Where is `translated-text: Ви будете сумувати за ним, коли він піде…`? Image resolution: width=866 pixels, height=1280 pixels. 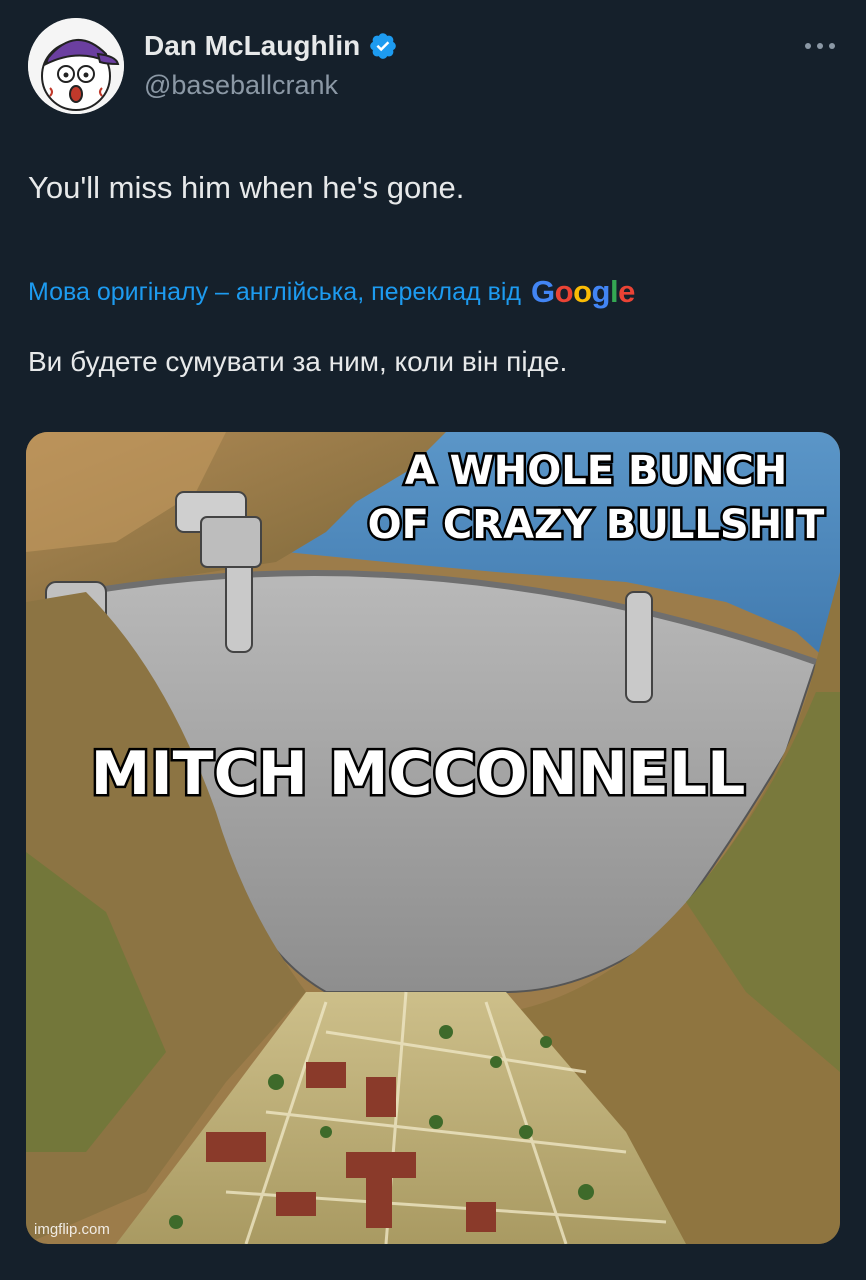 translated-text: Ви будете сумувати за ним, коли він піде… is located at coordinates (298, 361).